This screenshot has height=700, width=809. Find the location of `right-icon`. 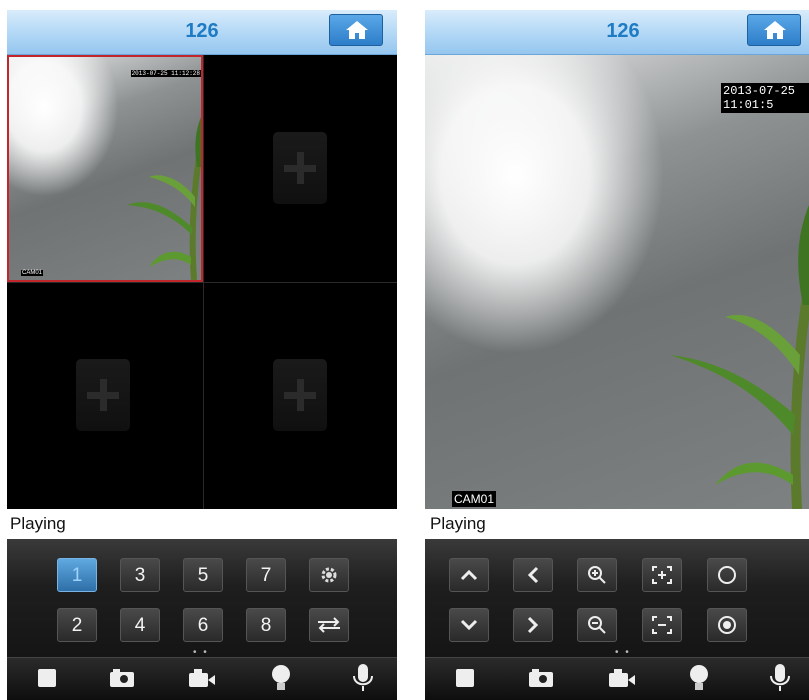

right-icon is located at coordinates (533, 625).